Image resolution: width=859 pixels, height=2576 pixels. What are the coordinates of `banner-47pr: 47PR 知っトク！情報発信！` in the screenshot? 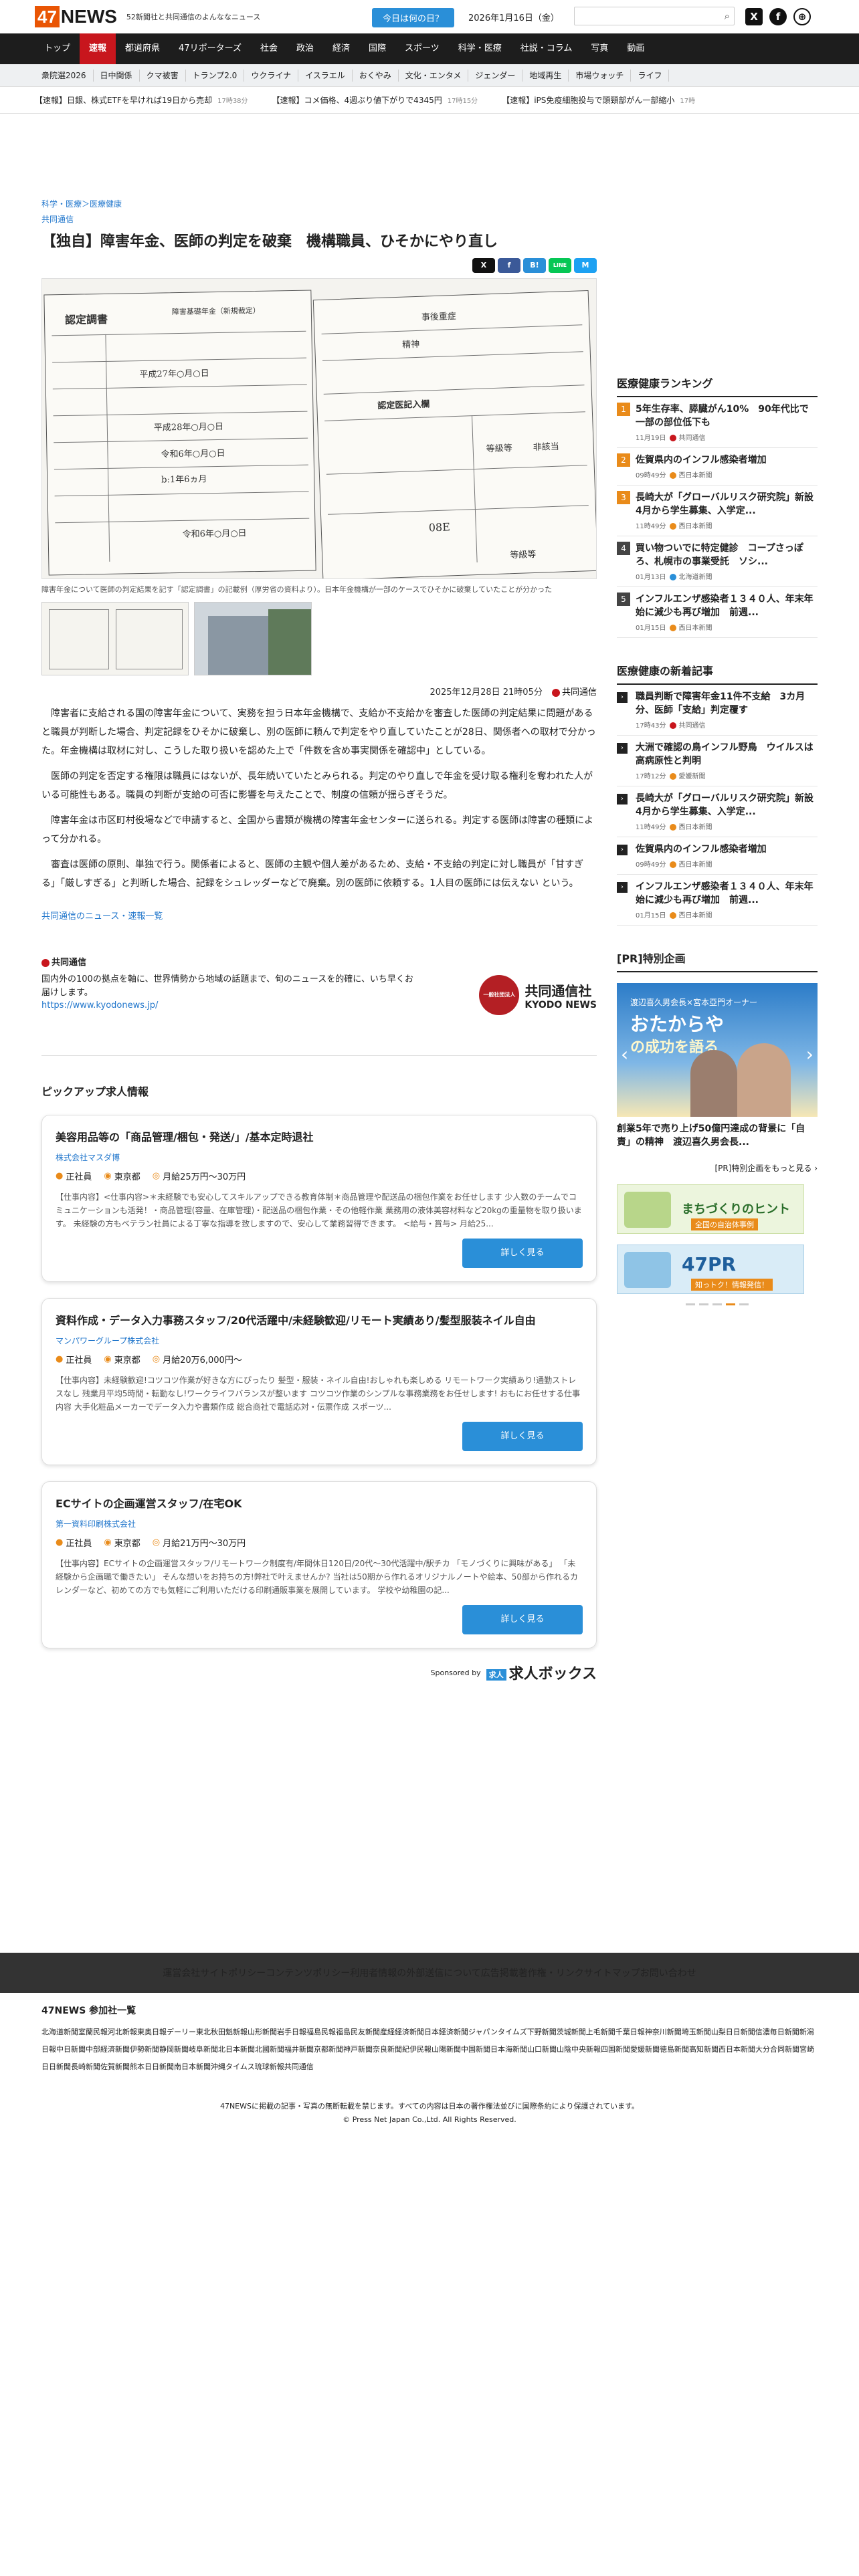 It's located at (710, 1270).